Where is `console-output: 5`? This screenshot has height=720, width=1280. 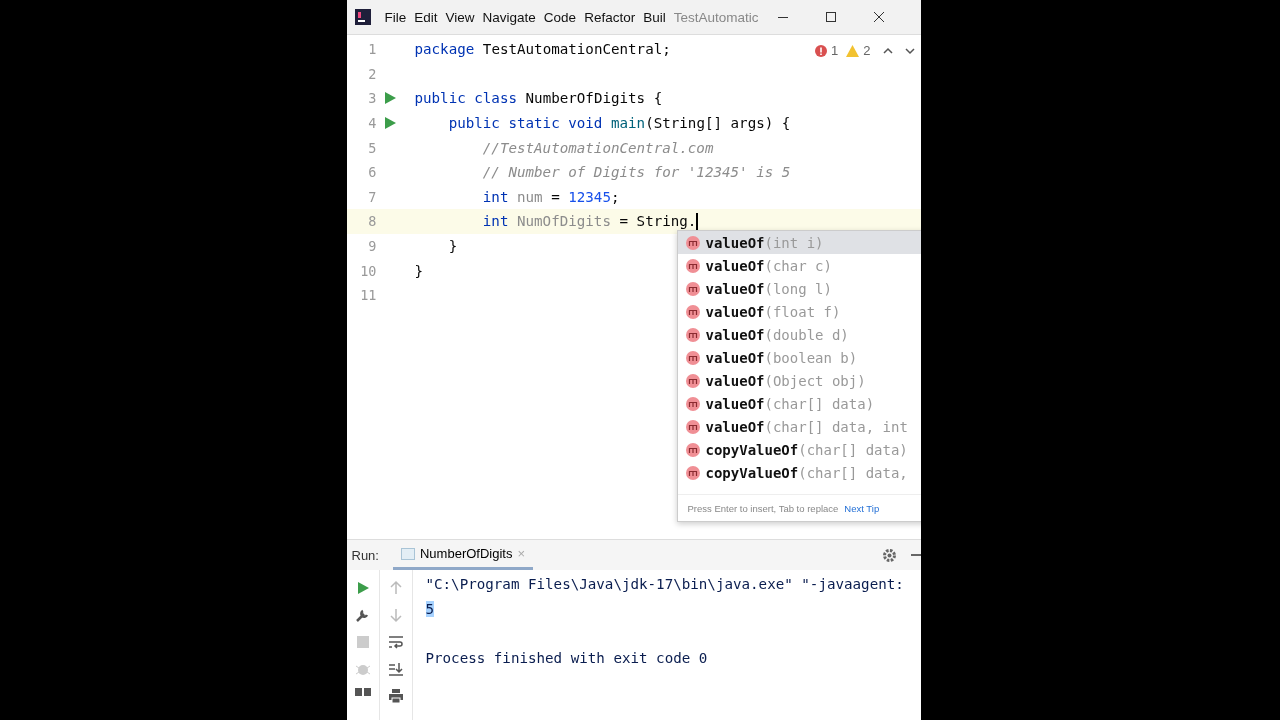
console-output: 5 is located at coordinates (430, 608).